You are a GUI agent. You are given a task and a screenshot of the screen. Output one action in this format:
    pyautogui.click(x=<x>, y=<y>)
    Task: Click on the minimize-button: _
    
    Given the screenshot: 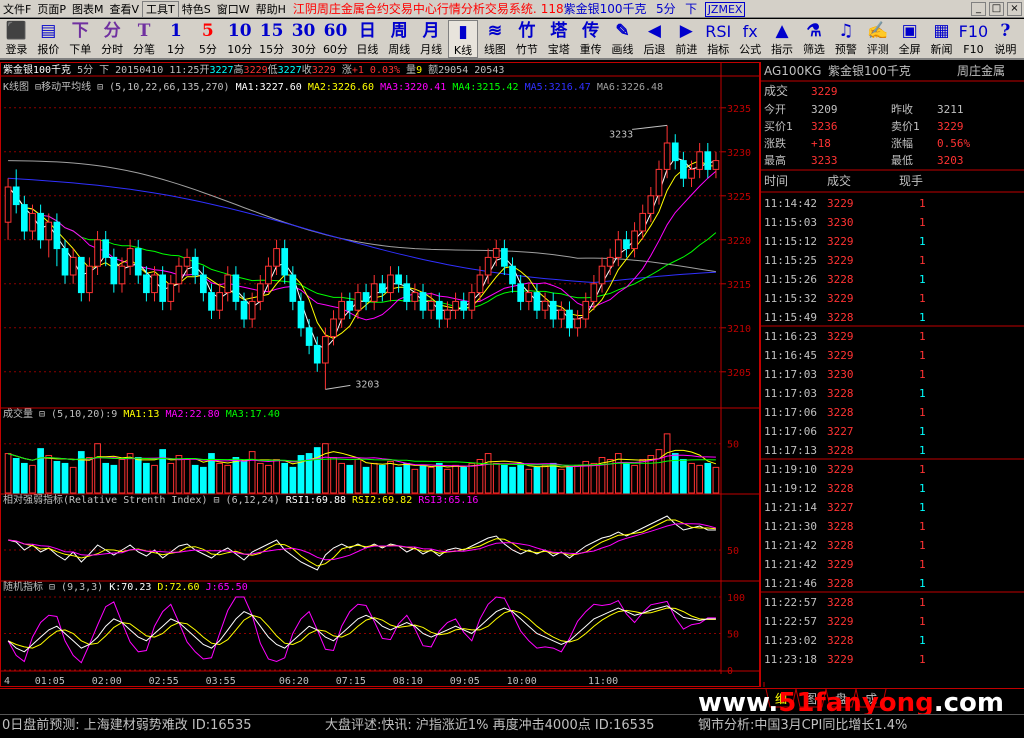 What is the action you would take?
    pyautogui.click(x=978, y=9)
    